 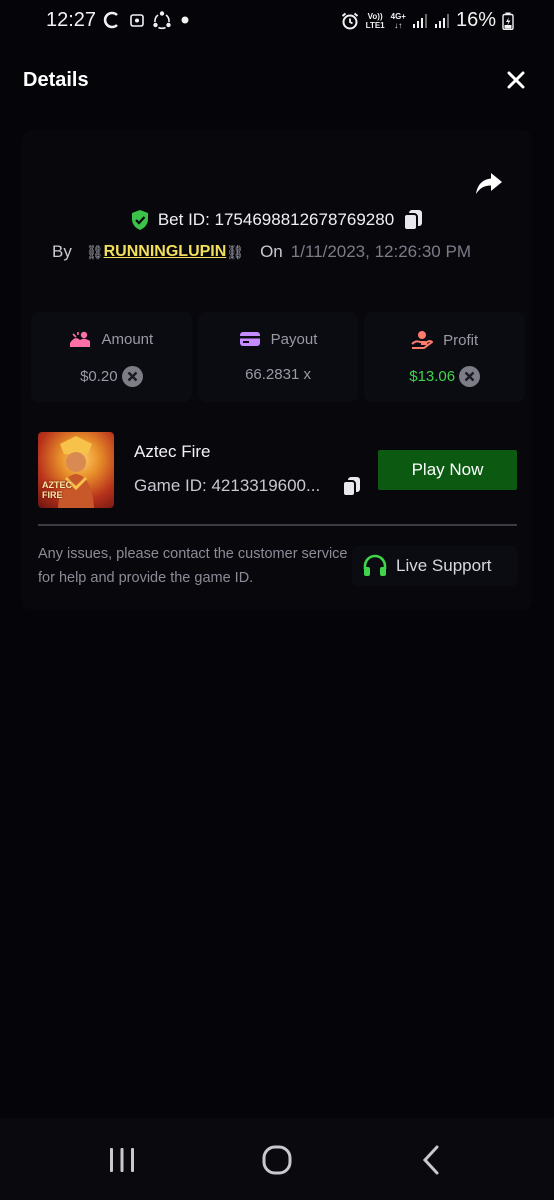 What do you see at coordinates (461, 340) in the screenshot?
I see `profit-label: Profit` at bounding box center [461, 340].